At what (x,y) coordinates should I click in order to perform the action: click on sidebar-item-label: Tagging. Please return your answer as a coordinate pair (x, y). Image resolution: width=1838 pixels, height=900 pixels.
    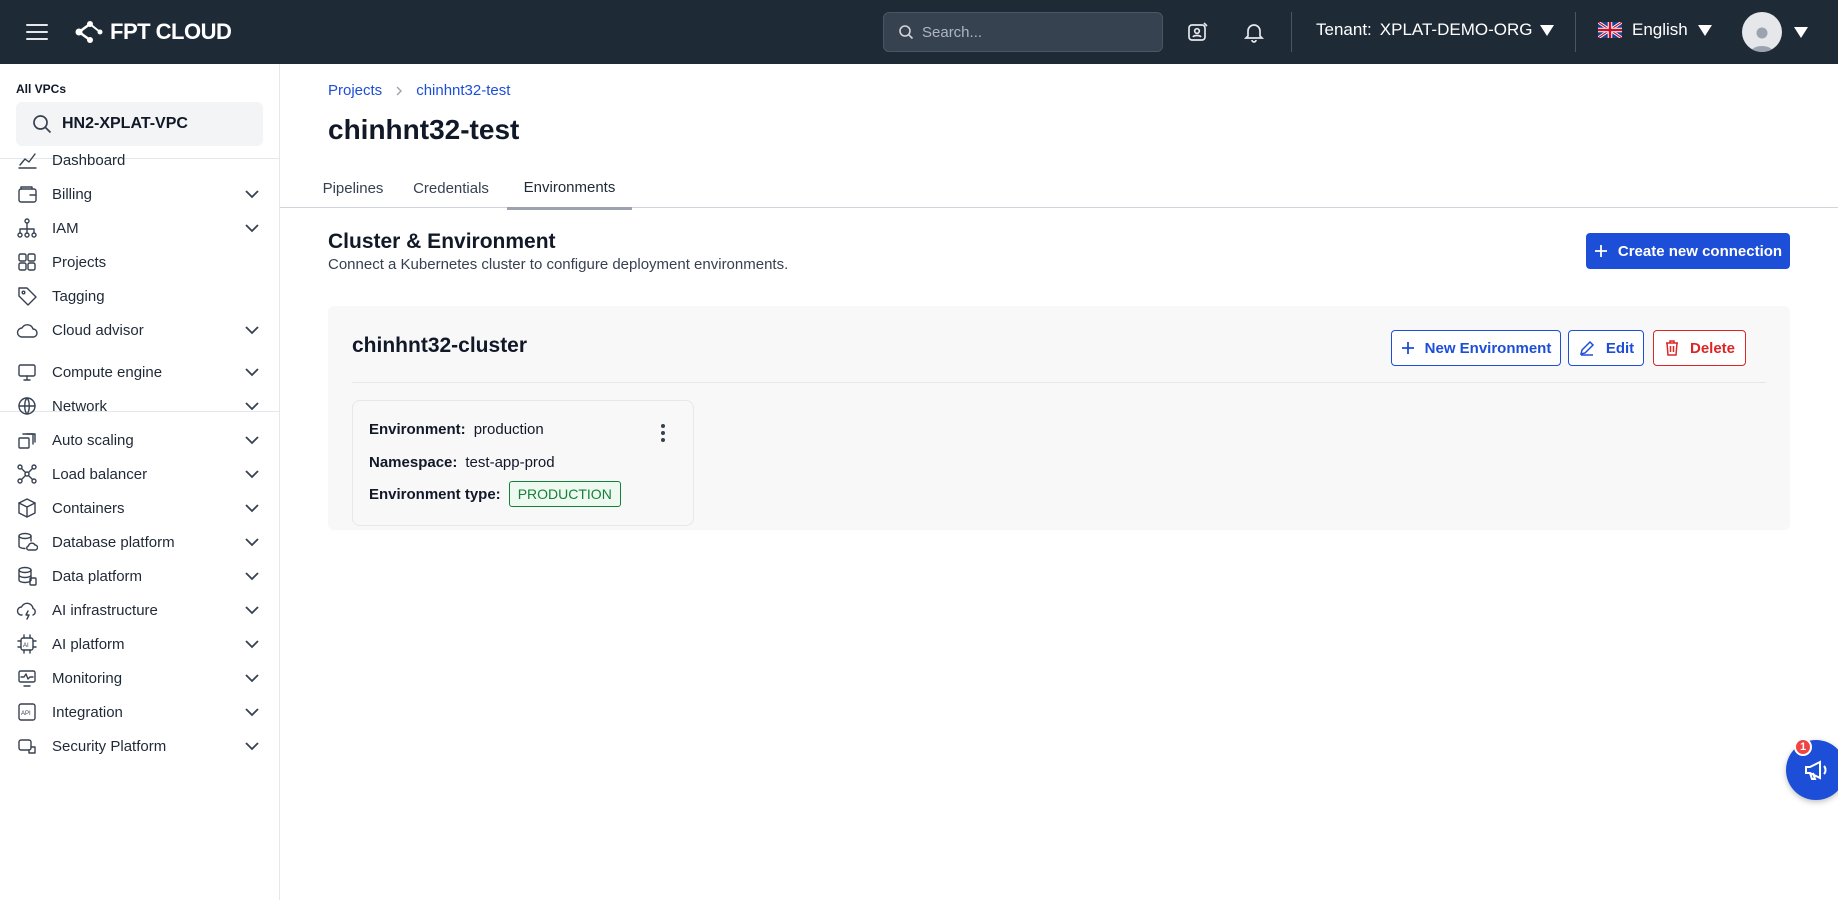
    Looking at the image, I should click on (78, 296).